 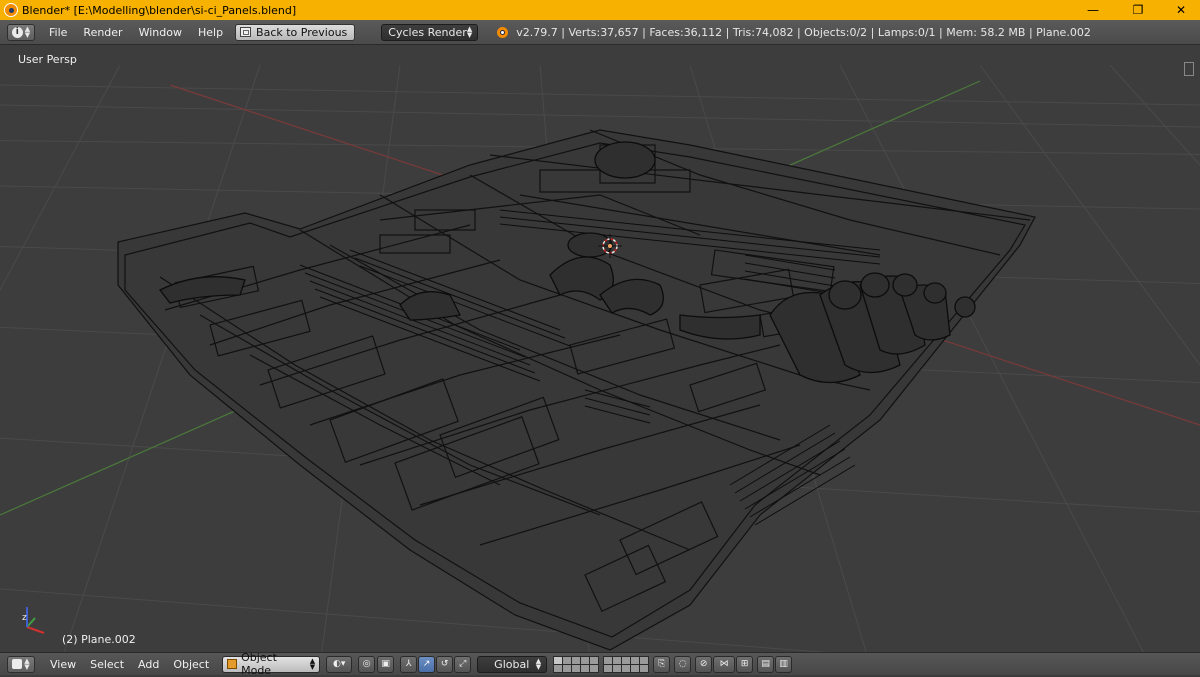 I want to click on menu-render: Render, so click(x=102, y=32).